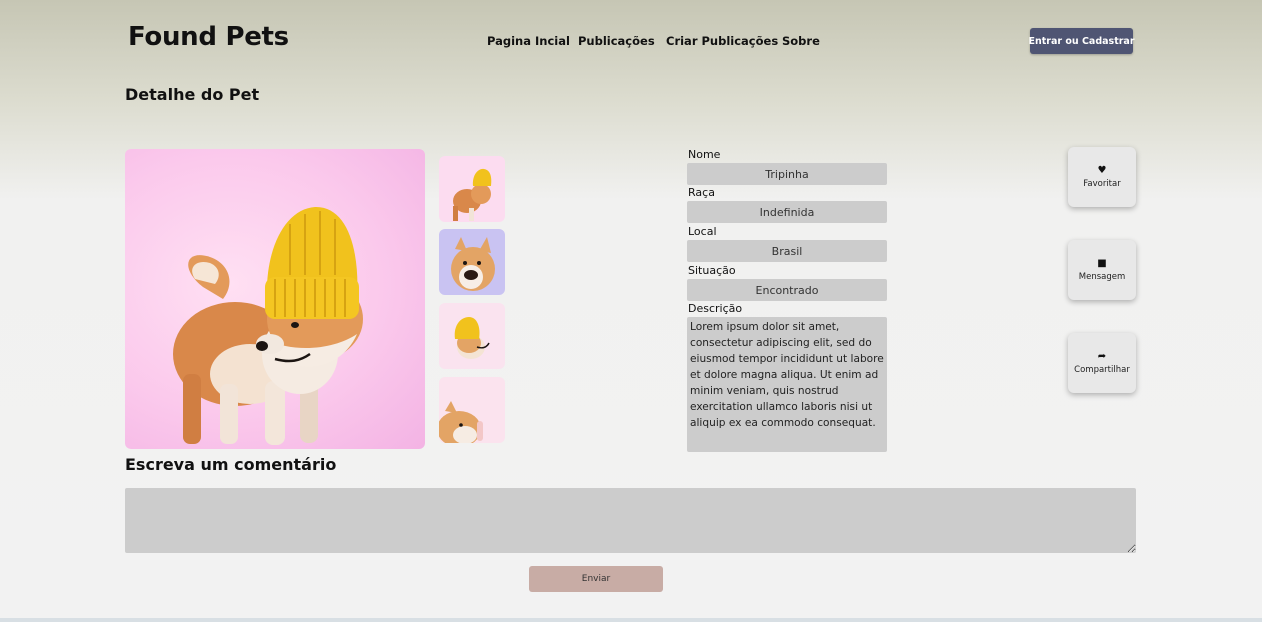 The image size is (1262, 622). What do you see at coordinates (1102, 184) in the screenshot?
I see `favorite-label: Favoritar` at bounding box center [1102, 184].